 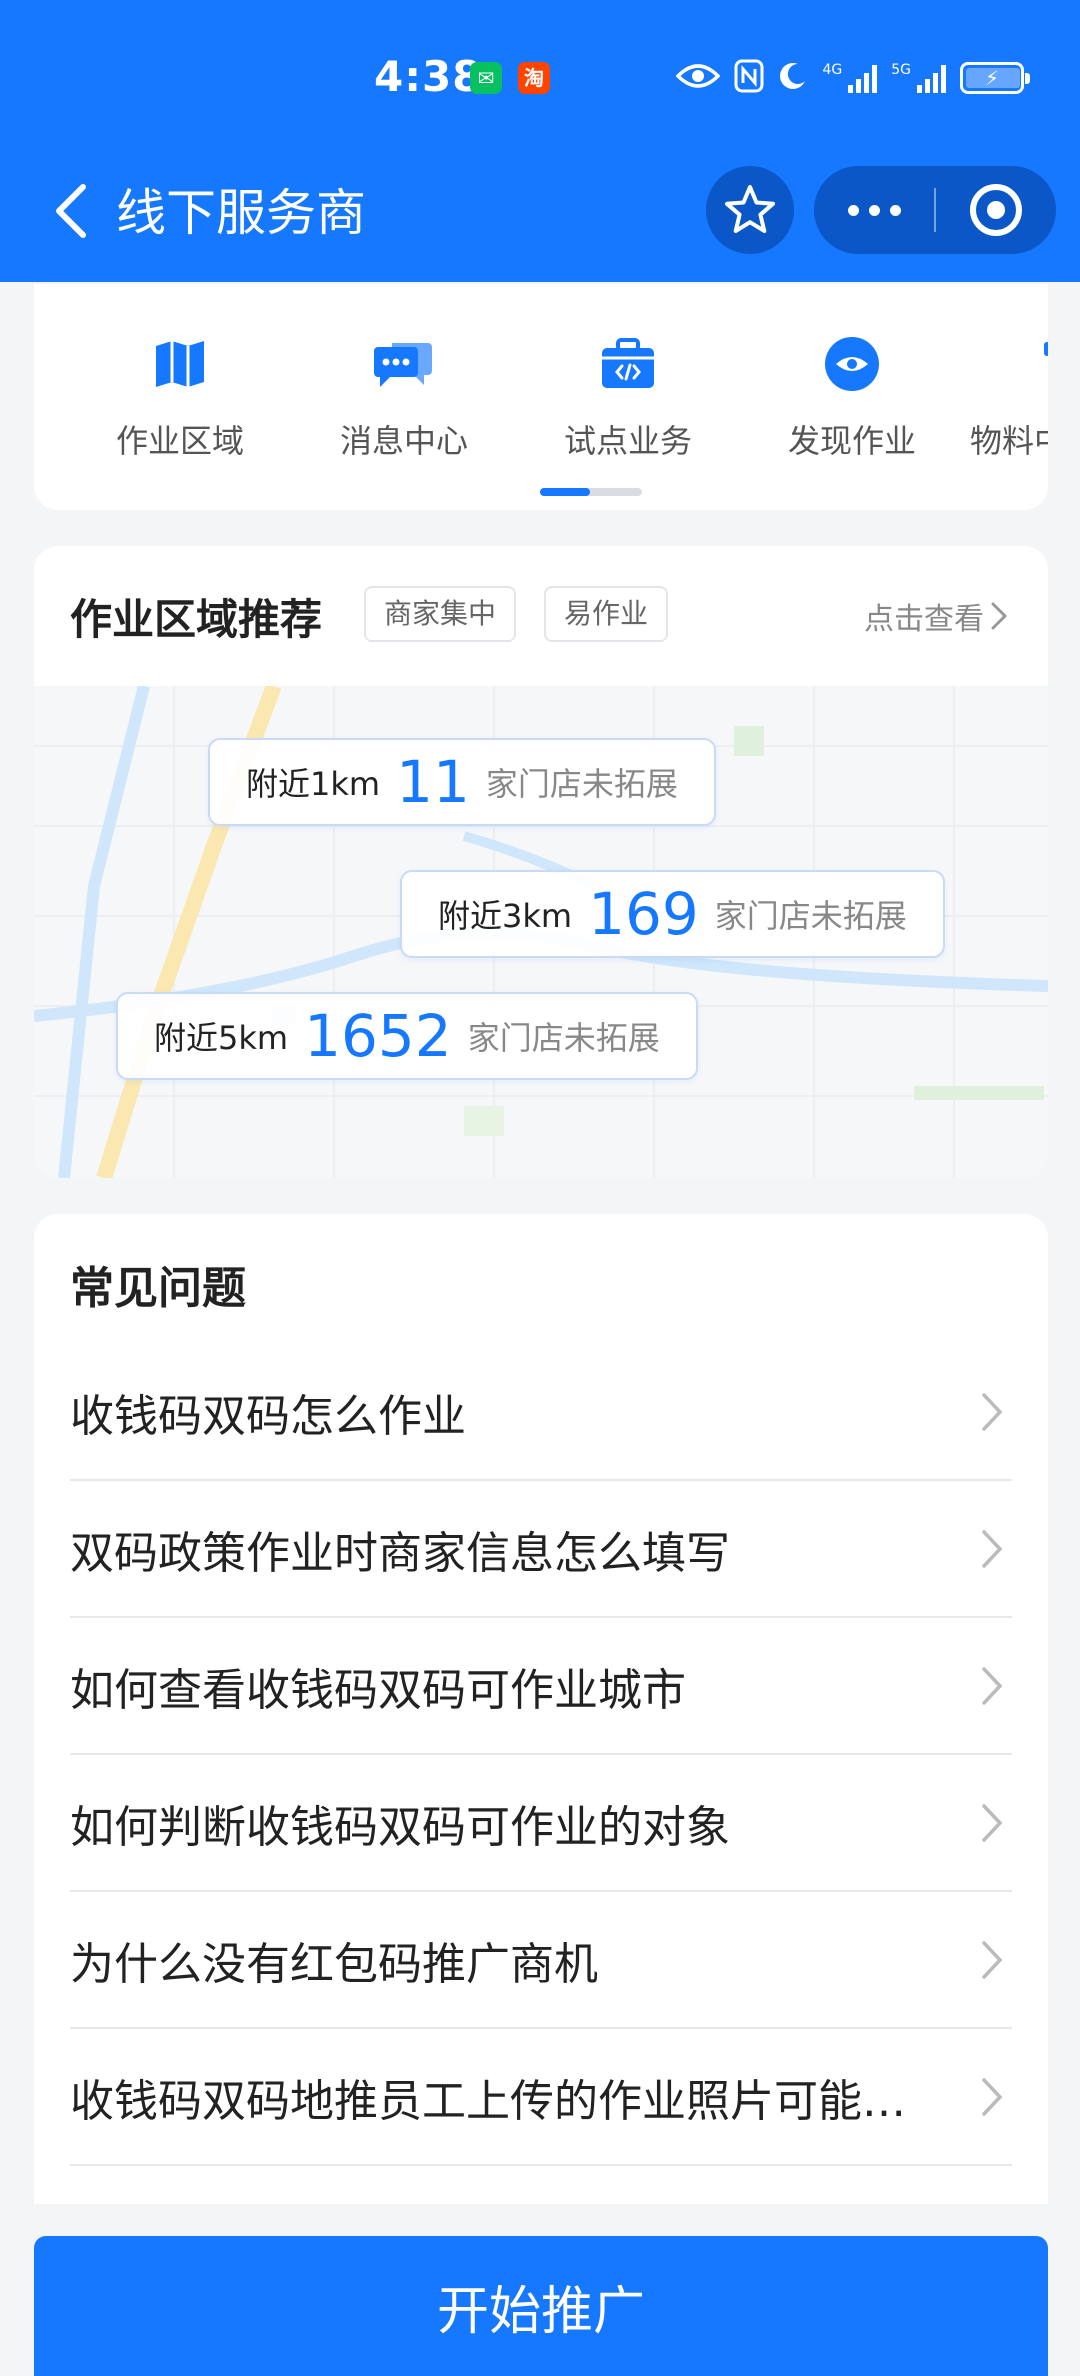 I want to click on stat-distance: 附近3km, so click(x=505, y=916).